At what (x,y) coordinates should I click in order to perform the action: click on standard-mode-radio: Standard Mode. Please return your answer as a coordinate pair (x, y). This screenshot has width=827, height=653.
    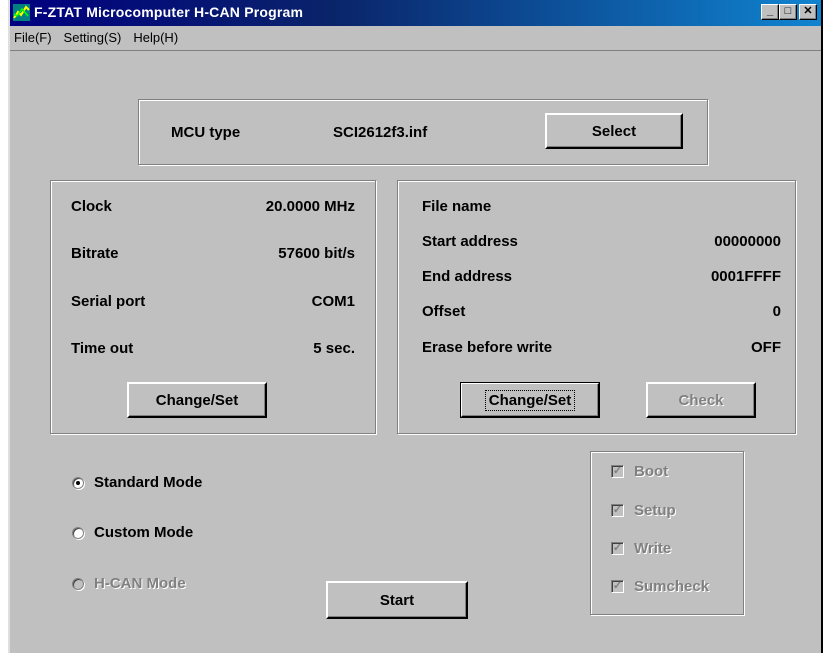
    Looking at the image, I should click on (137, 482).